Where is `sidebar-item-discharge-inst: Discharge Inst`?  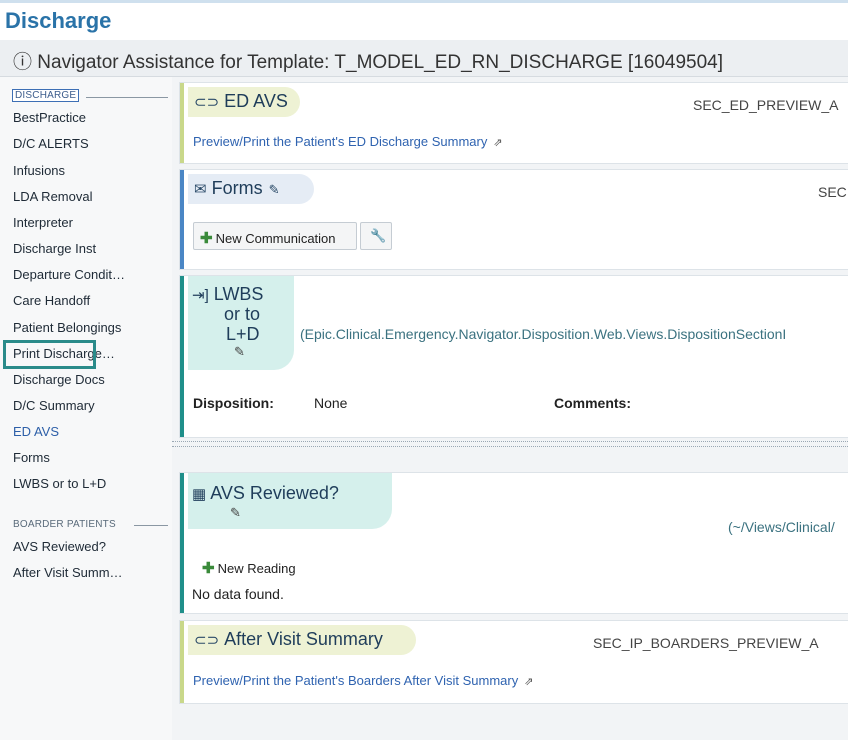 sidebar-item-discharge-inst: Discharge Inst is located at coordinates (54, 248).